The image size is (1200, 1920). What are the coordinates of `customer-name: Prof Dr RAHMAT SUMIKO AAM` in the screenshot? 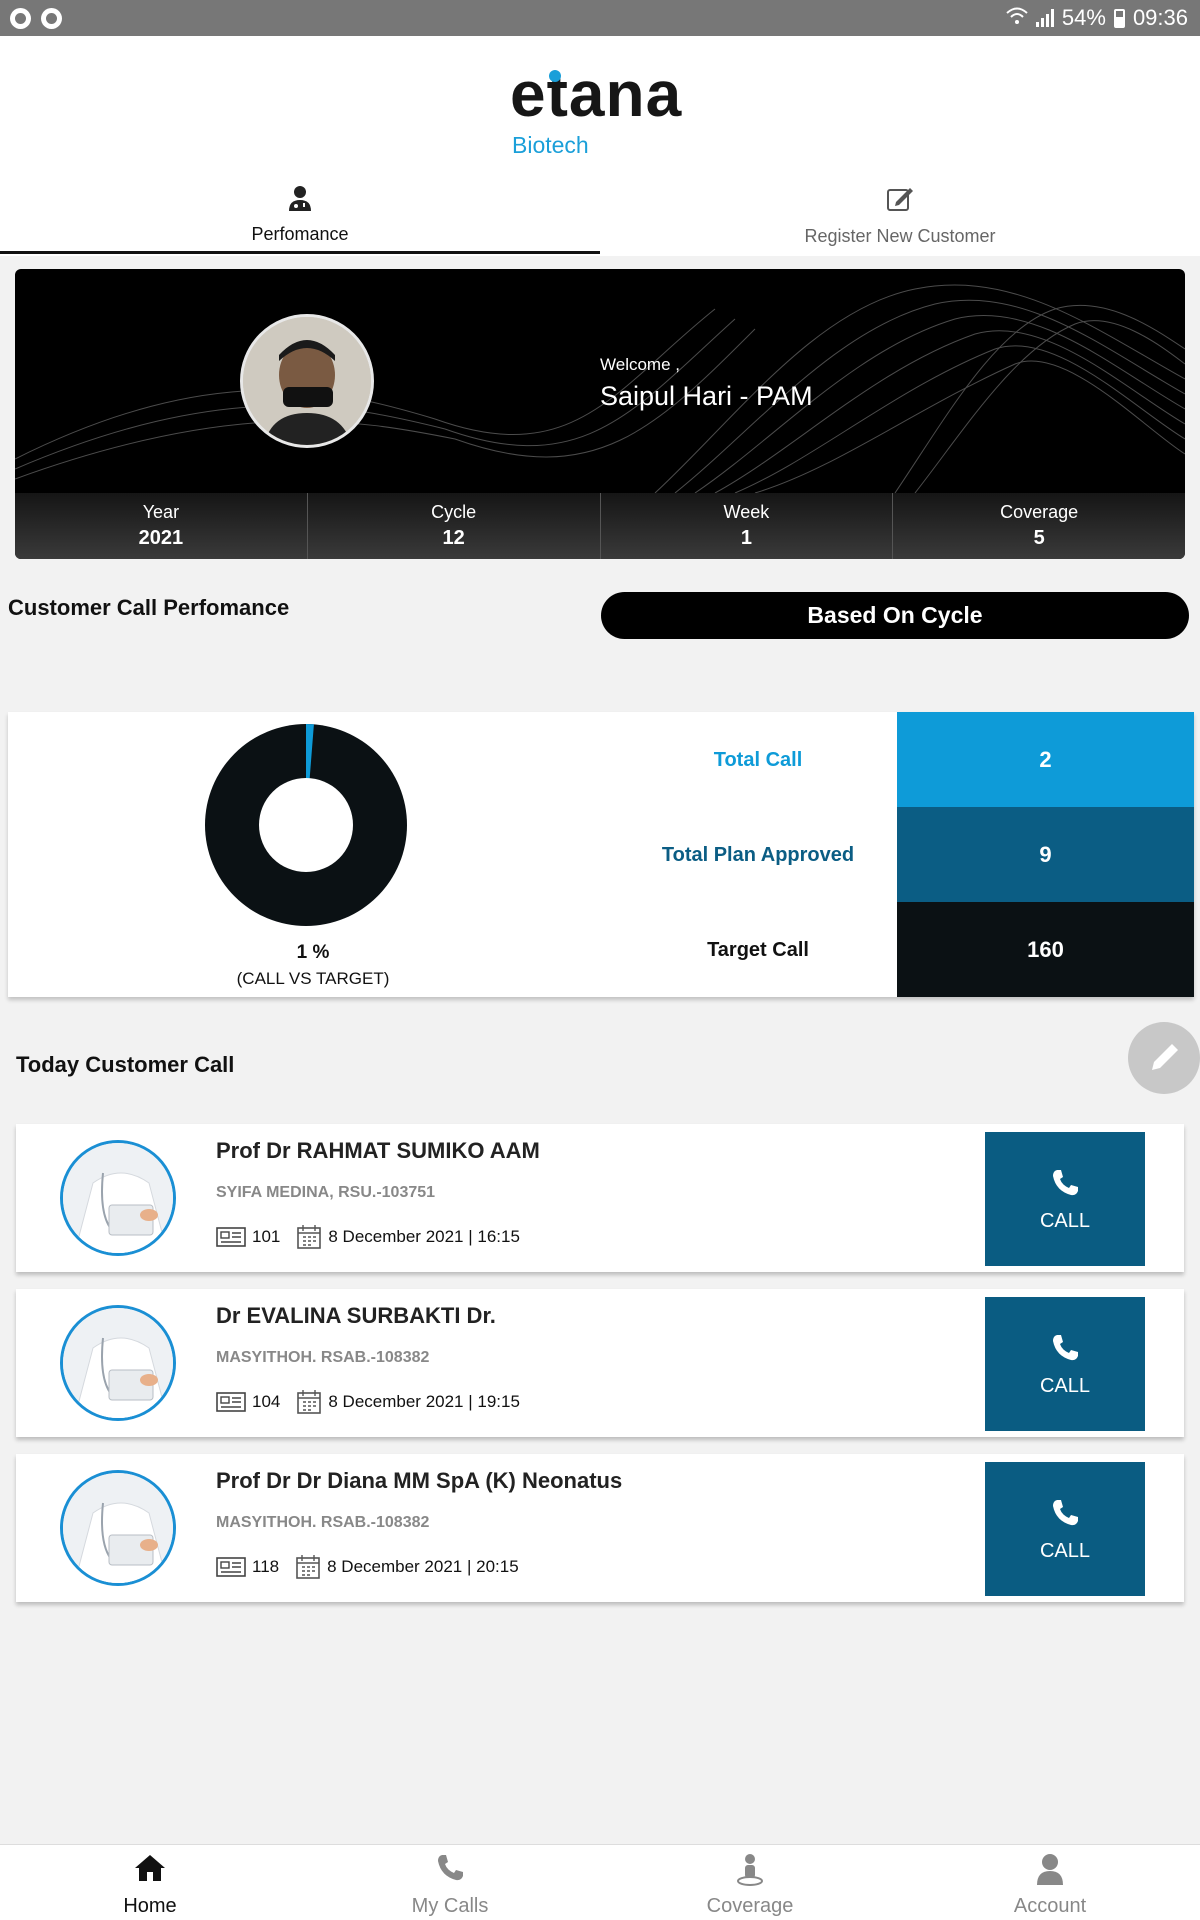 It's located at (378, 1150).